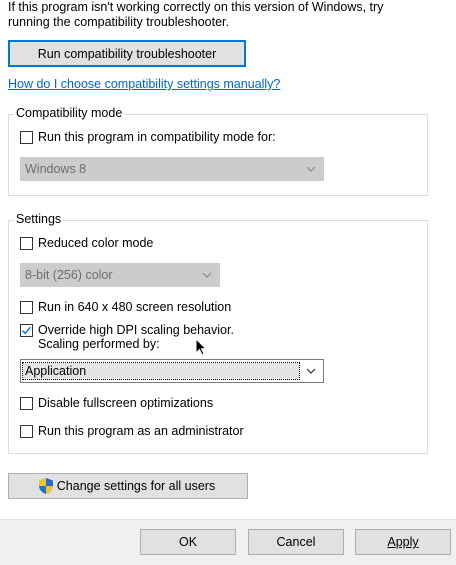 The width and height of the screenshot is (456, 565). I want to click on dpi-override-checkbox, so click(26, 330).